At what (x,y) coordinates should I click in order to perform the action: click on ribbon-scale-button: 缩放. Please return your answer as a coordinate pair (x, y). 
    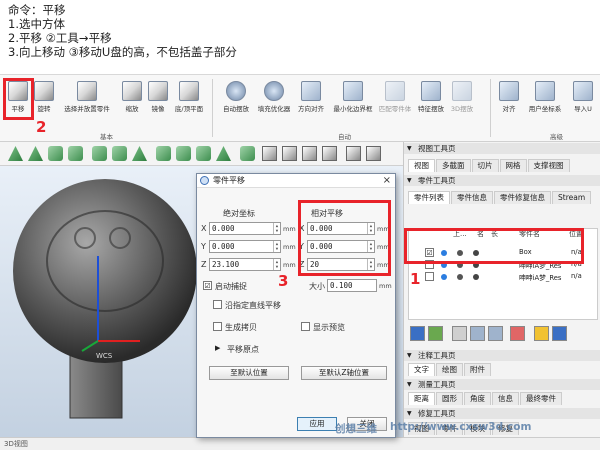
    Looking at the image, I should click on (132, 97).